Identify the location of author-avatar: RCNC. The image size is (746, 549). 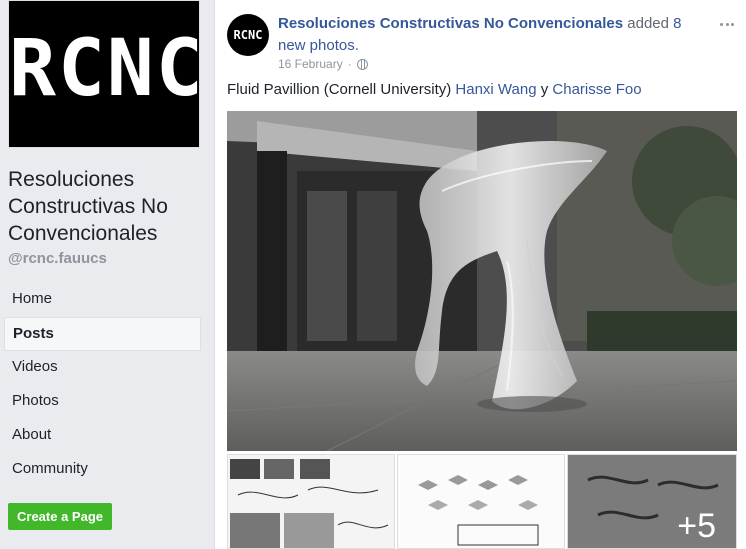
(248, 35).